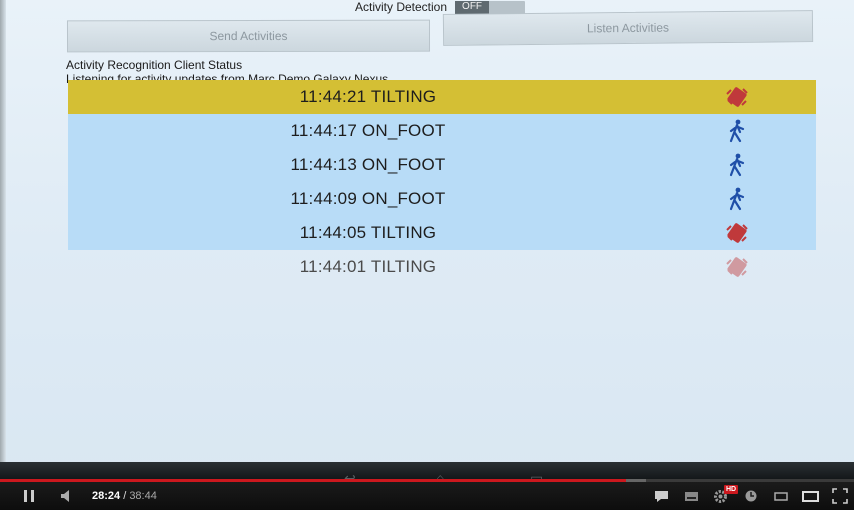 Image resolution: width=854 pixels, height=510 pixels. What do you see at coordinates (628, 28) in the screenshot?
I see `listen-activities-button: Listen Activities` at bounding box center [628, 28].